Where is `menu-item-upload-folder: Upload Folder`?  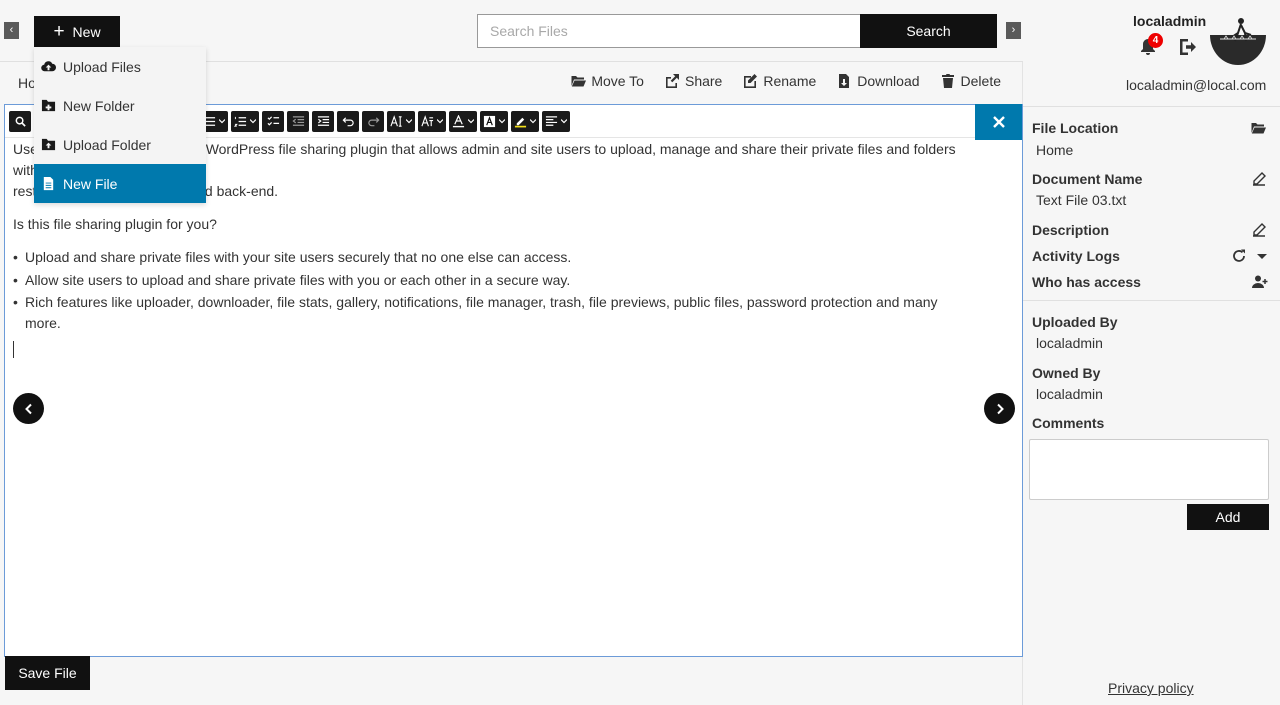
menu-item-upload-folder: Upload Folder is located at coordinates (120, 144).